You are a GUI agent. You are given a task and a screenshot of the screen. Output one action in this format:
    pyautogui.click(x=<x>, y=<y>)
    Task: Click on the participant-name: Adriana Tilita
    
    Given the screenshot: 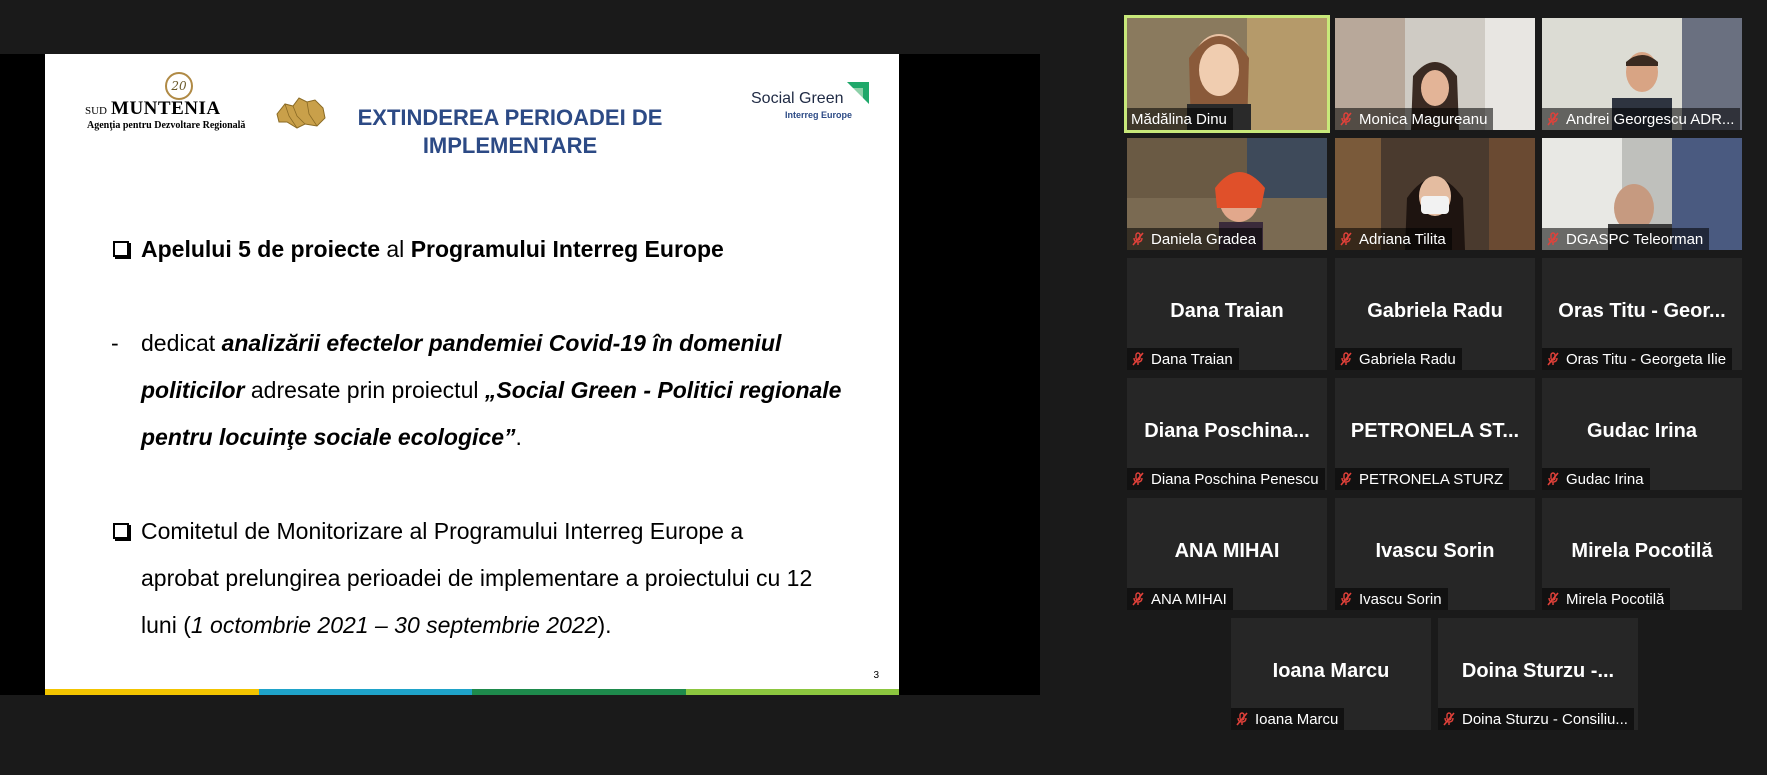 What is the action you would take?
    pyautogui.click(x=1402, y=239)
    